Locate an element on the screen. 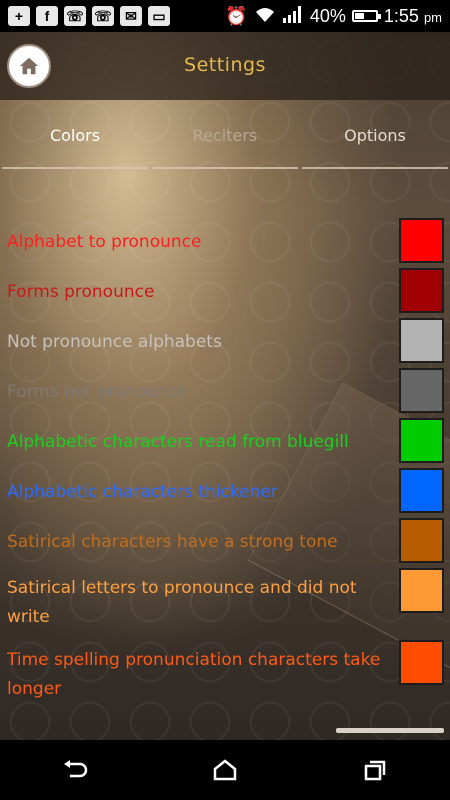  notification-icons: + f ☏ ☏ ✉ ▭ is located at coordinates (89, 16).